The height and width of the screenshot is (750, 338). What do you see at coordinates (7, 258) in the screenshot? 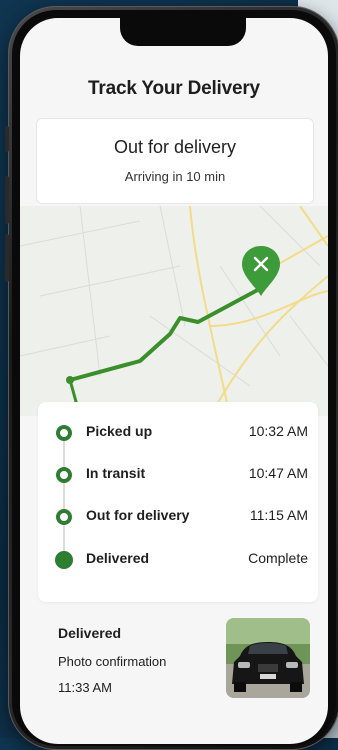
I see `phone-volume-down-button` at bounding box center [7, 258].